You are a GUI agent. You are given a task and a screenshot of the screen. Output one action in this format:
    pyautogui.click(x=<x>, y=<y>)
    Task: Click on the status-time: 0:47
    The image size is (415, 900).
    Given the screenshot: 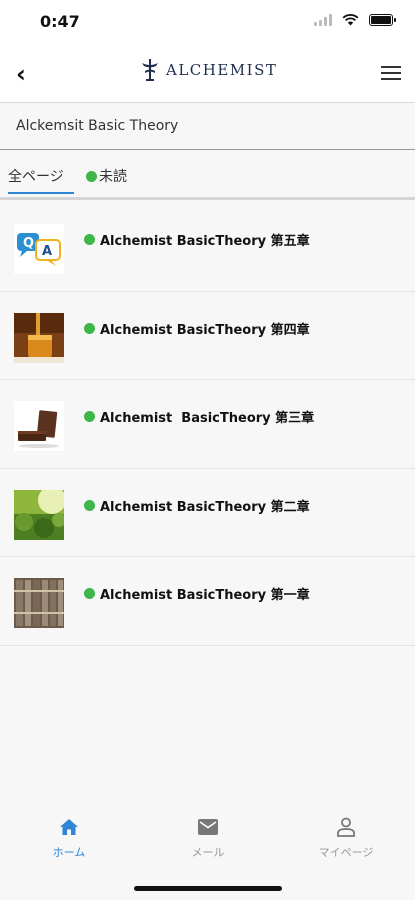 What is the action you would take?
    pyautogui.click(x=60, y=21)
    